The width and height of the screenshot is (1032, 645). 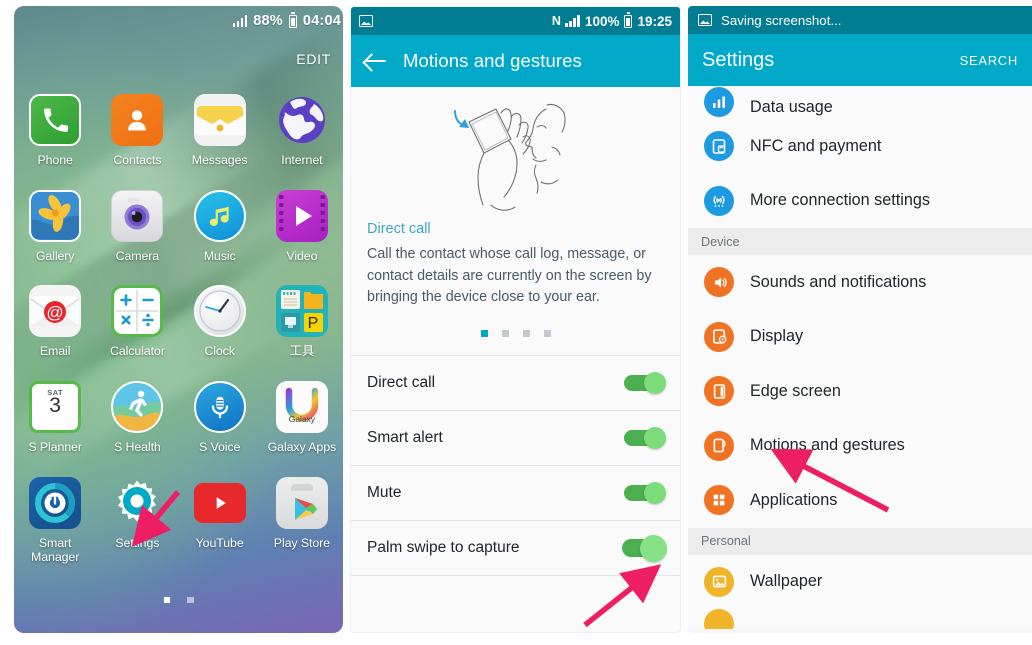 I want to click on back-arrow-icon, so click(x=376, y=61).